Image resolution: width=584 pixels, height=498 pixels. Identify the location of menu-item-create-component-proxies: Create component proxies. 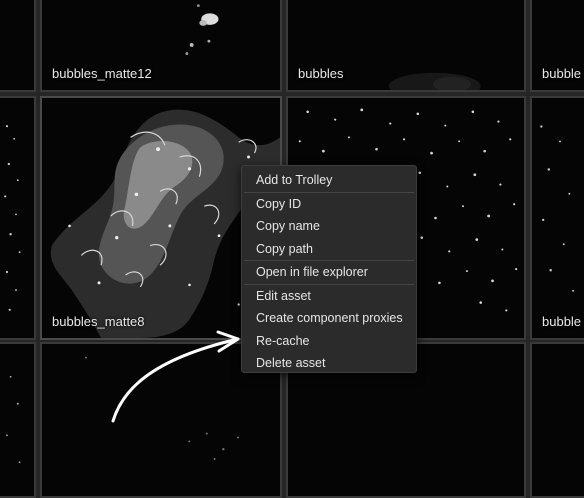
(329, 318).